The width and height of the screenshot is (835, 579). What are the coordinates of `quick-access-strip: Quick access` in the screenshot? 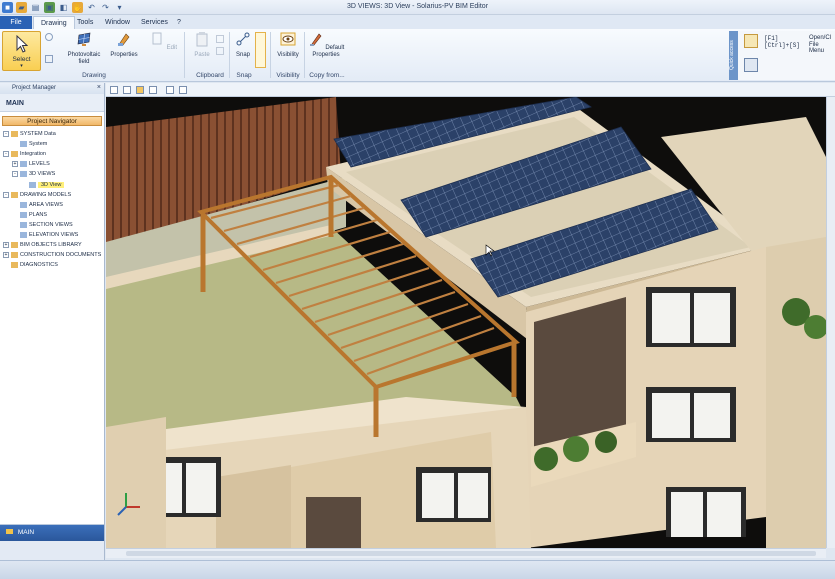 It's located at (733, 55).